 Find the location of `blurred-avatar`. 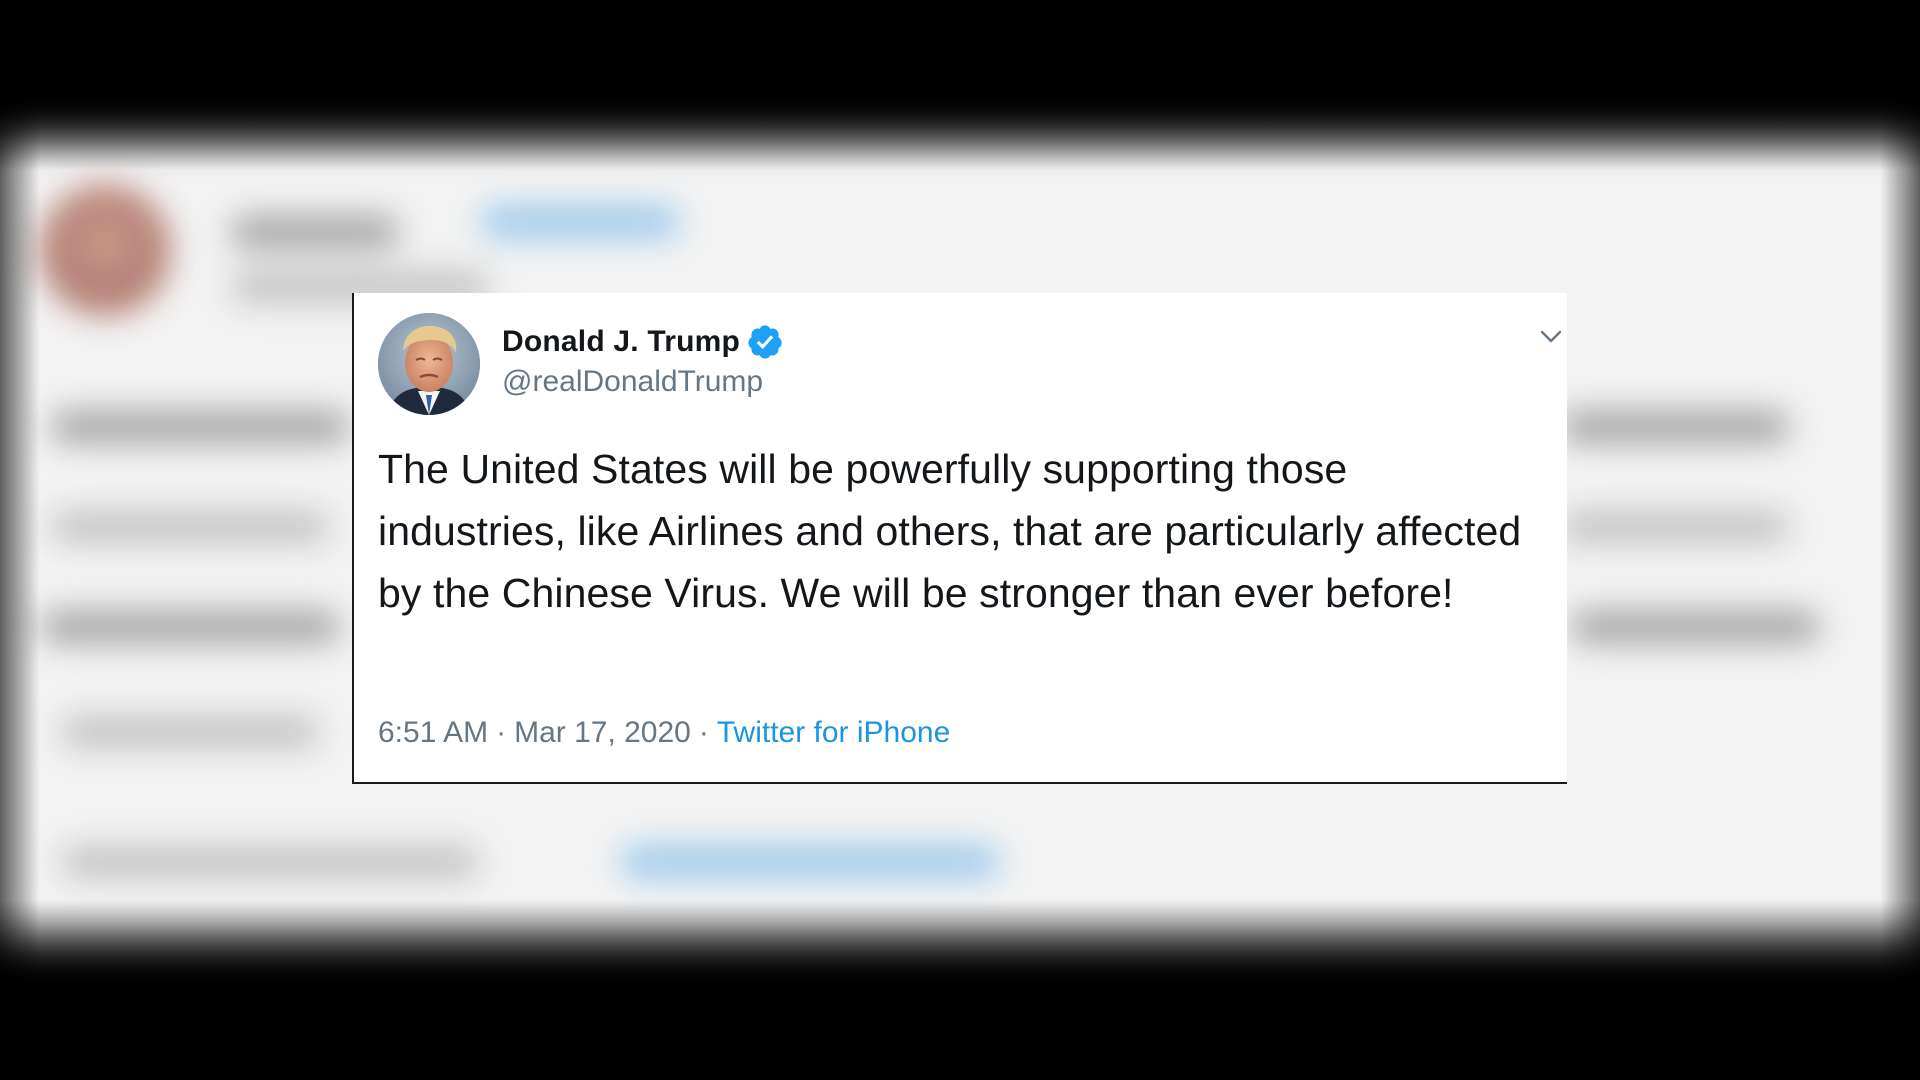

blurred-avatar is located at coordinates (105, 250).